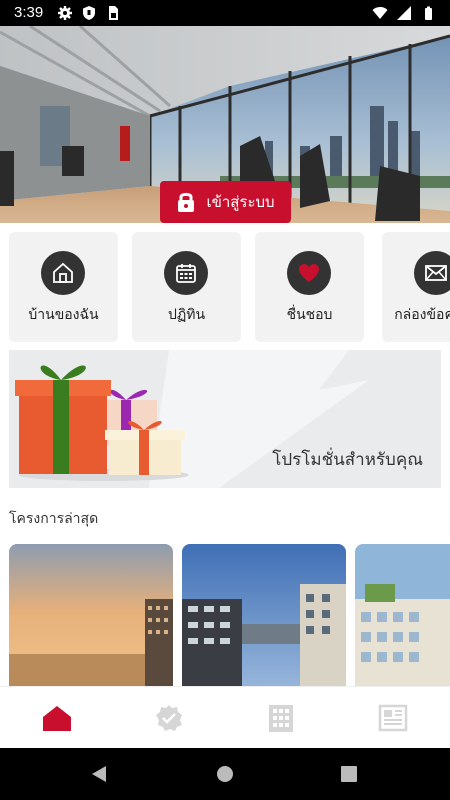 The height and width of the screenshot is (800, 450). Describe the element at coordinates (29, 12) in the screenshot. I see `status-time: 3:39` at that location.